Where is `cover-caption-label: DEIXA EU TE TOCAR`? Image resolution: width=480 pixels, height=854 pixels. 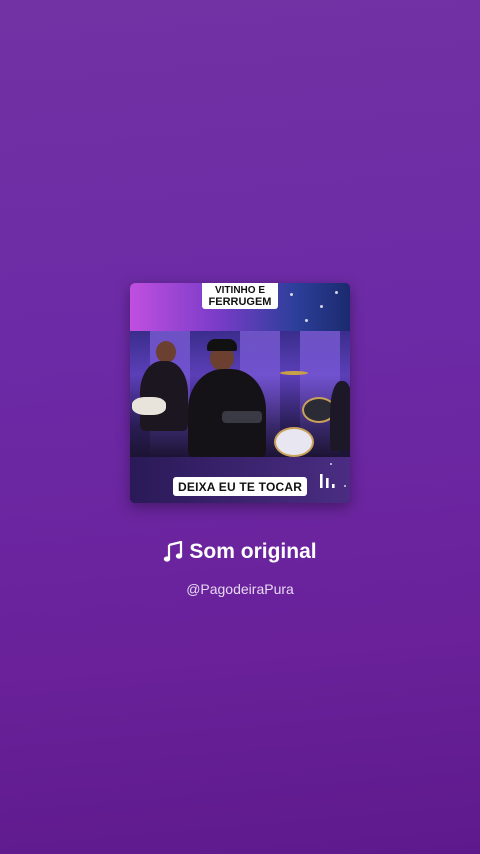
cover-caption-label: DEIXA EU TE TOCAR is located at coordinates (240, 486).